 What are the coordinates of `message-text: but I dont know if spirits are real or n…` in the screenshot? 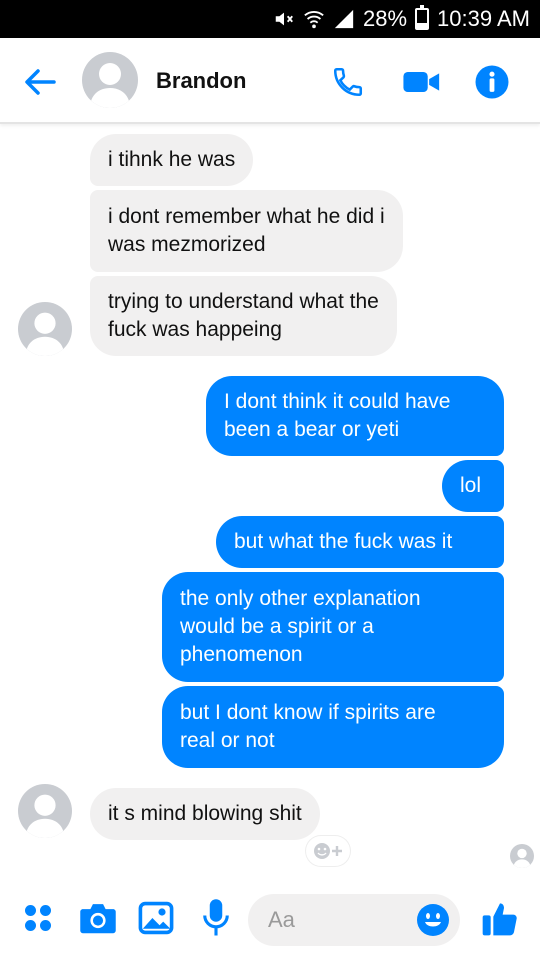 It's located at (308, 726).